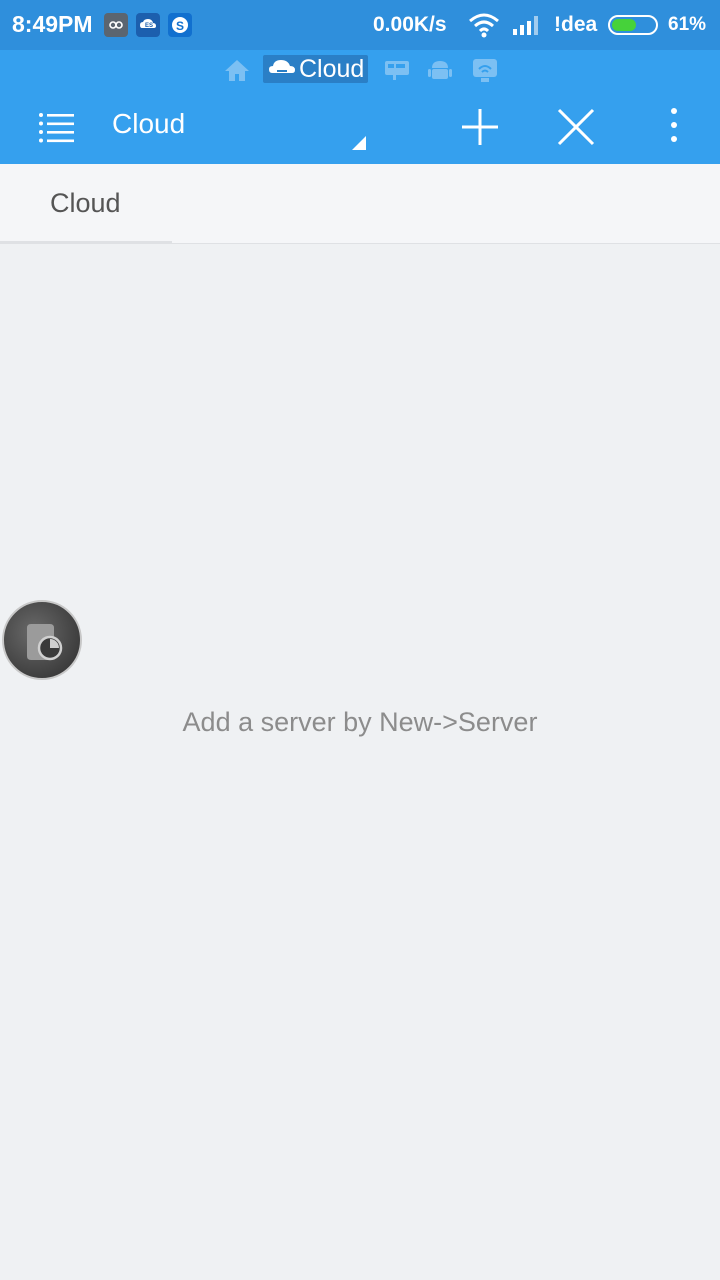  What do you see at coordinates (397, 72) in the screenshot?
I see `network-icon` at bounding box center [397, 72].